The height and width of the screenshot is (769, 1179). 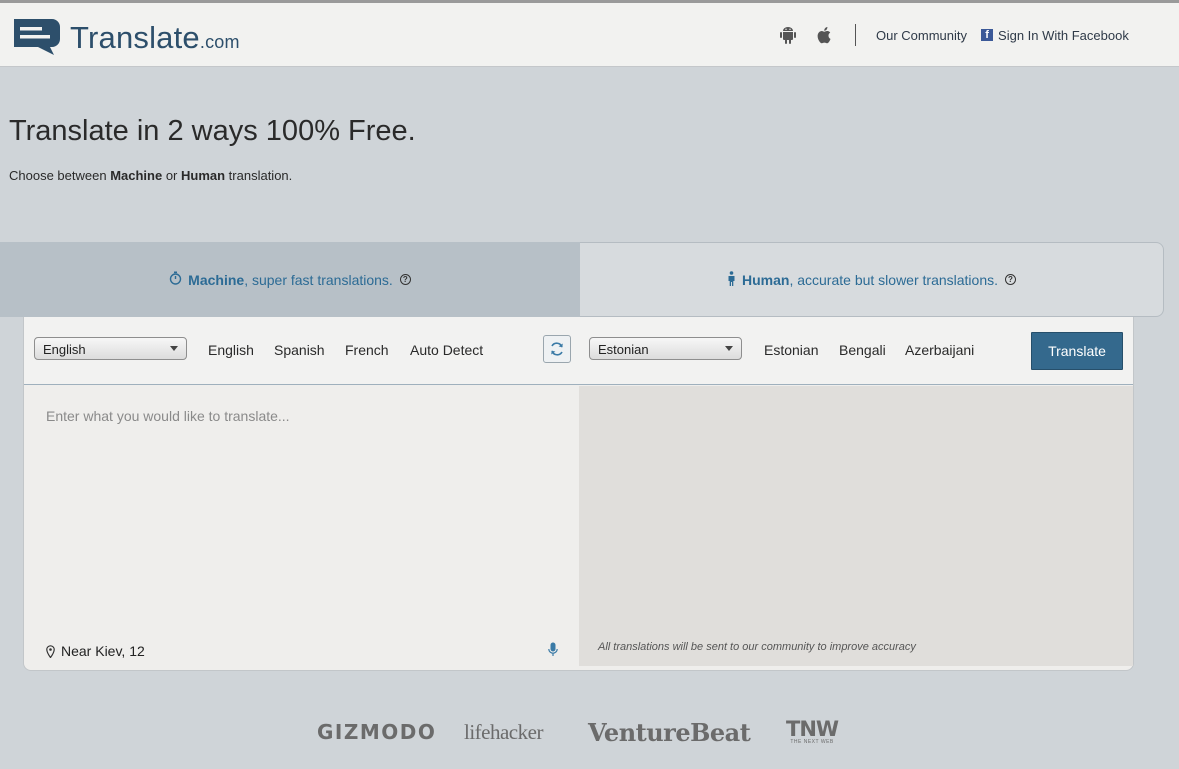 I want to click on facebook-icon: f, so click(x=987, y=35).